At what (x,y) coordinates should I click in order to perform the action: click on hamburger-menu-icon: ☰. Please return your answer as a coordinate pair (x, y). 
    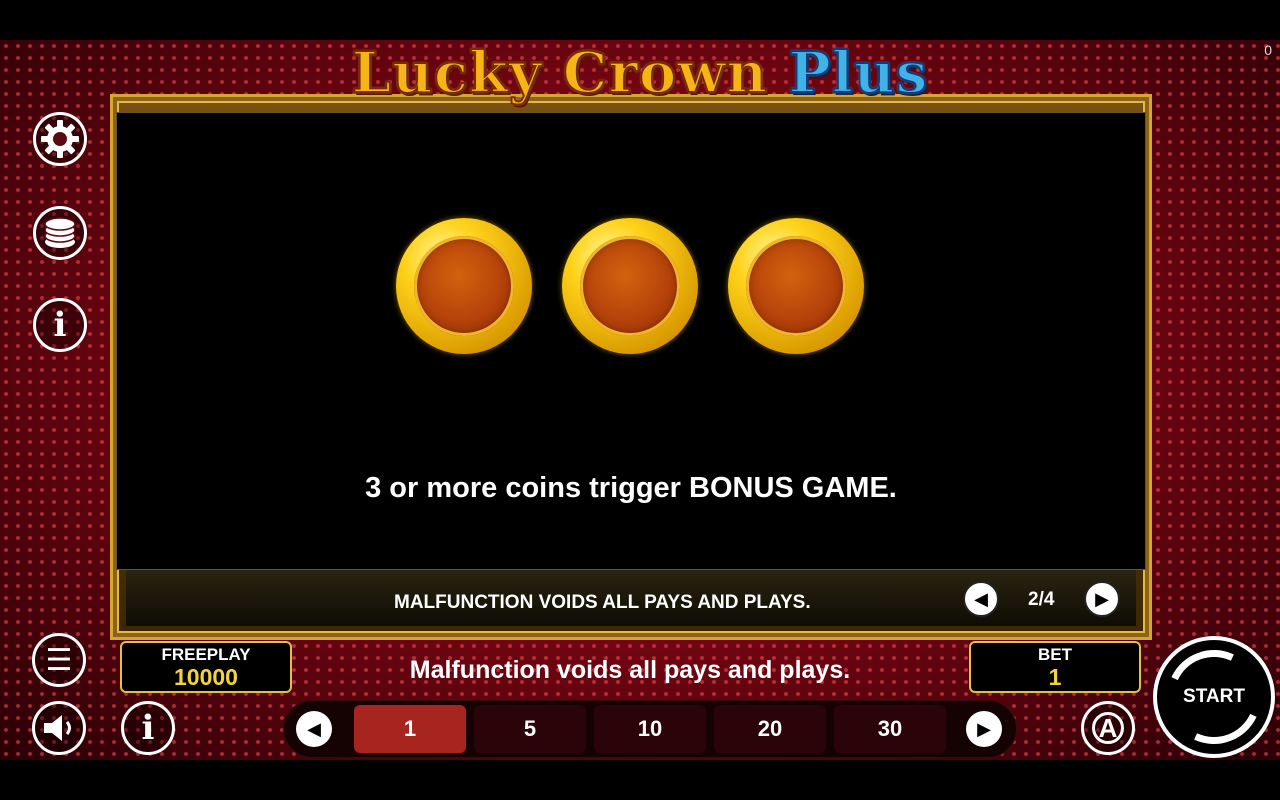
    Looking at the image, I should click on (59, 660).